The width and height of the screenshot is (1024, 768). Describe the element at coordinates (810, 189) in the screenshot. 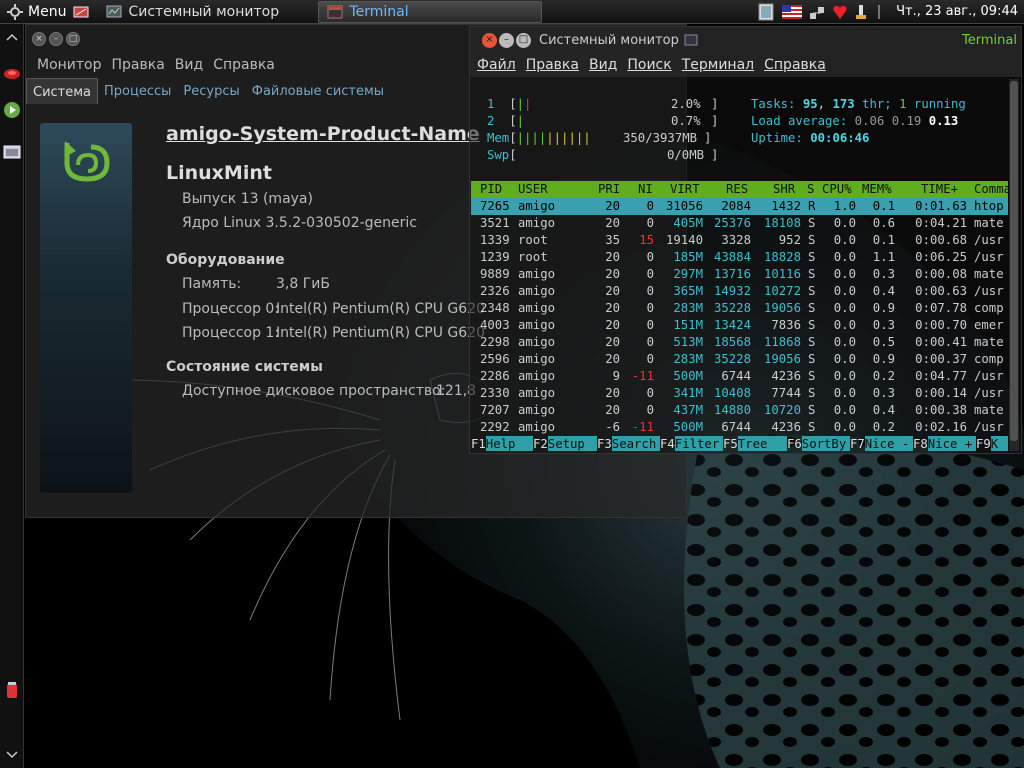

I see `col-state: S` at that location.